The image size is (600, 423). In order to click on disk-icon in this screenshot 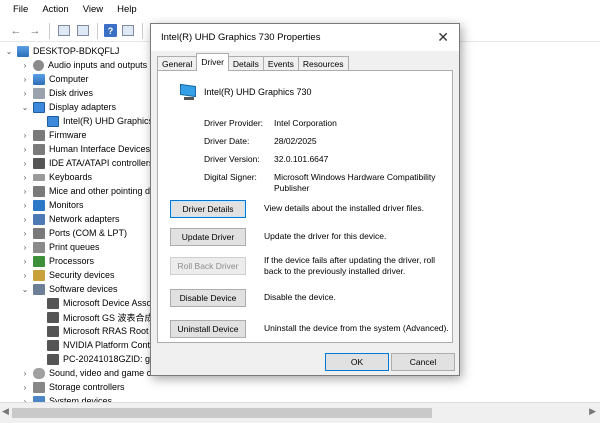, I will do `click(39, 93)`.